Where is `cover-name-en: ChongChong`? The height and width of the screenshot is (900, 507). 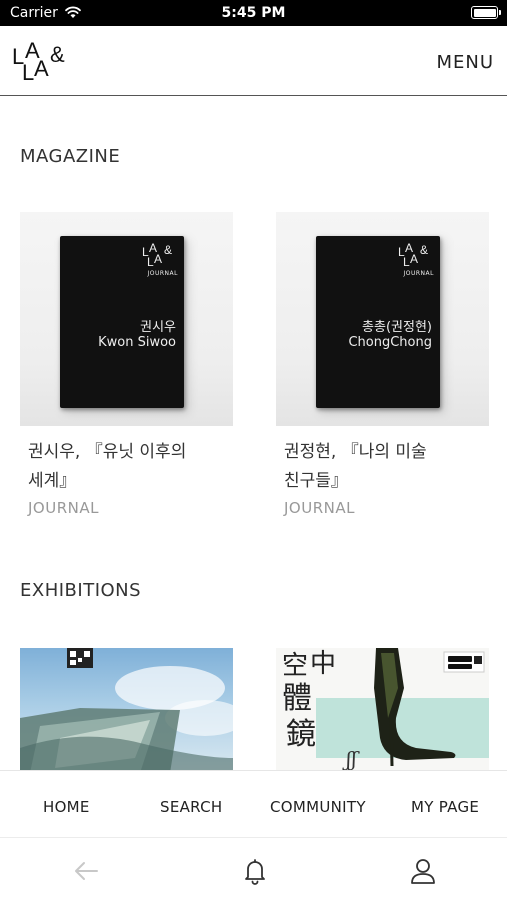 cover-name-en: ChongChong is located at coordinates (390, 342).